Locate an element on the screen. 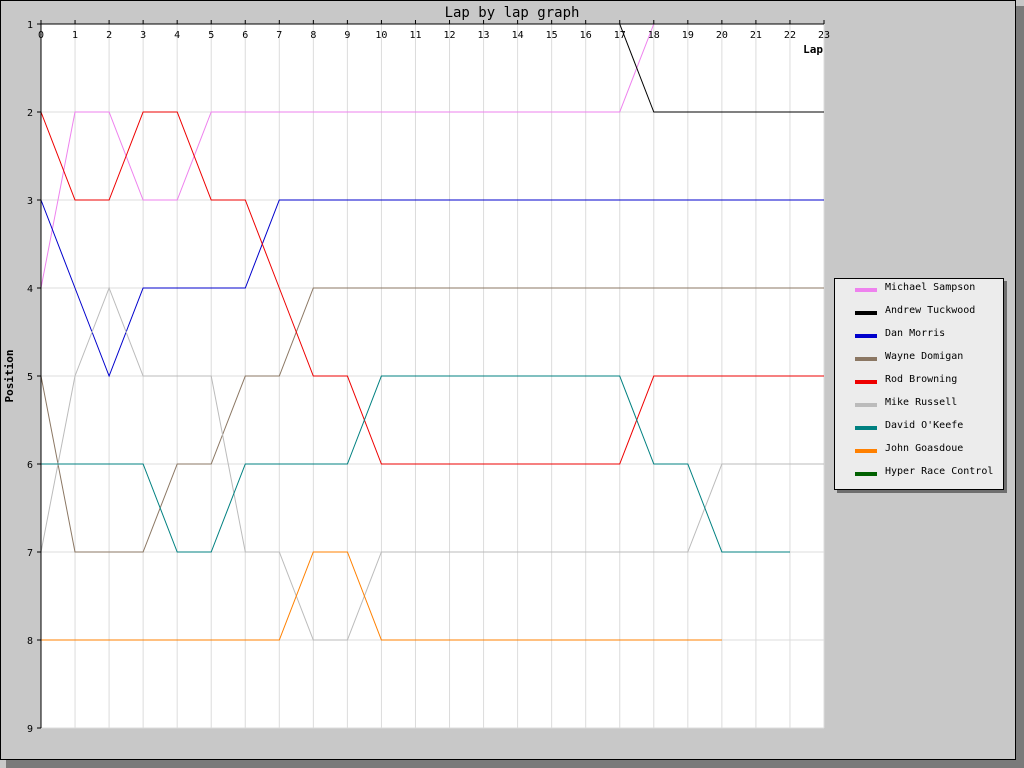 Image resolution: width=1024 pixels, height=768 pixels. x-tick-label: 23 is located at coordinates (824, 35).